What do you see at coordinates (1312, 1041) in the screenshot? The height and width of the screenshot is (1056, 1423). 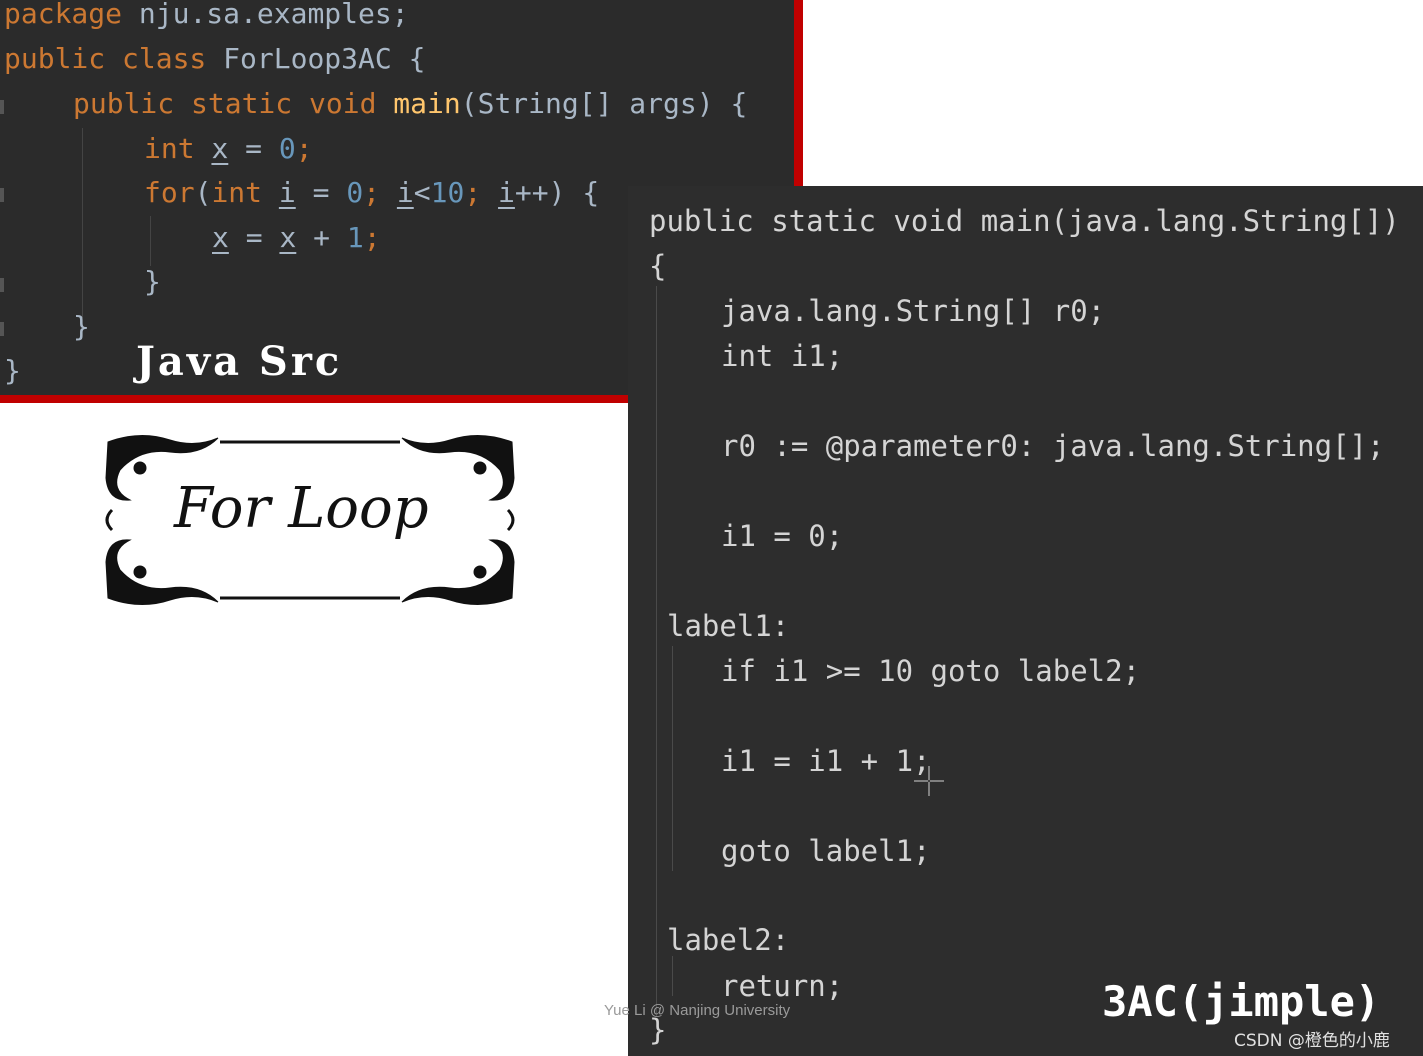 I see `csdn-credit: CSDN @橙色的小鹿` at bounding box center [1312, 1041].